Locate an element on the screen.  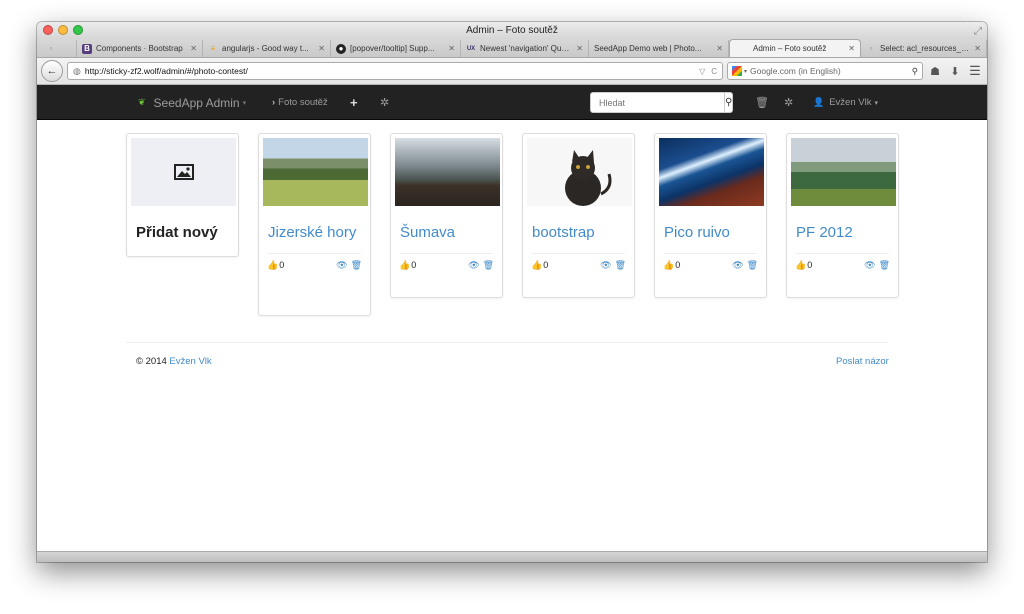
tab-popover: ● [popover/tooltip] Supp... ✕ is located at coordinates (396, 48).